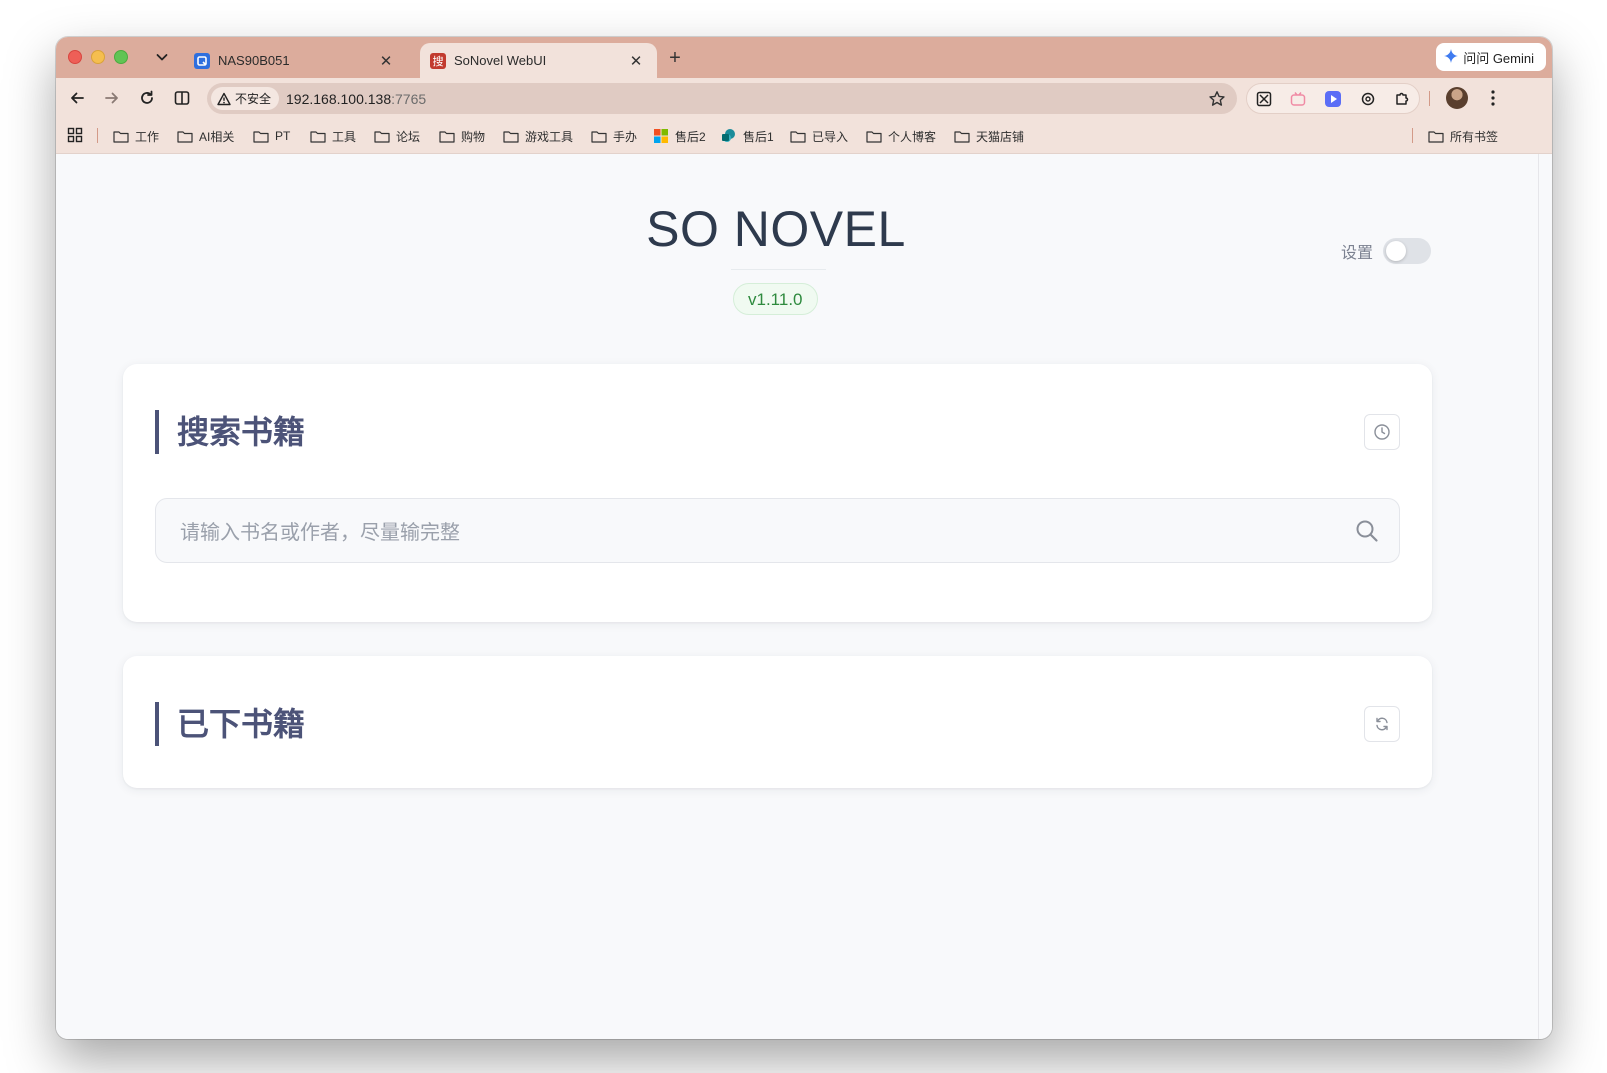 This screenshot has width=1607, height=1073. What do you see at coordinates (339, 99) in the screenshot?
I see `url-host: 192.168.100.138` at bounding box center [339, 99].